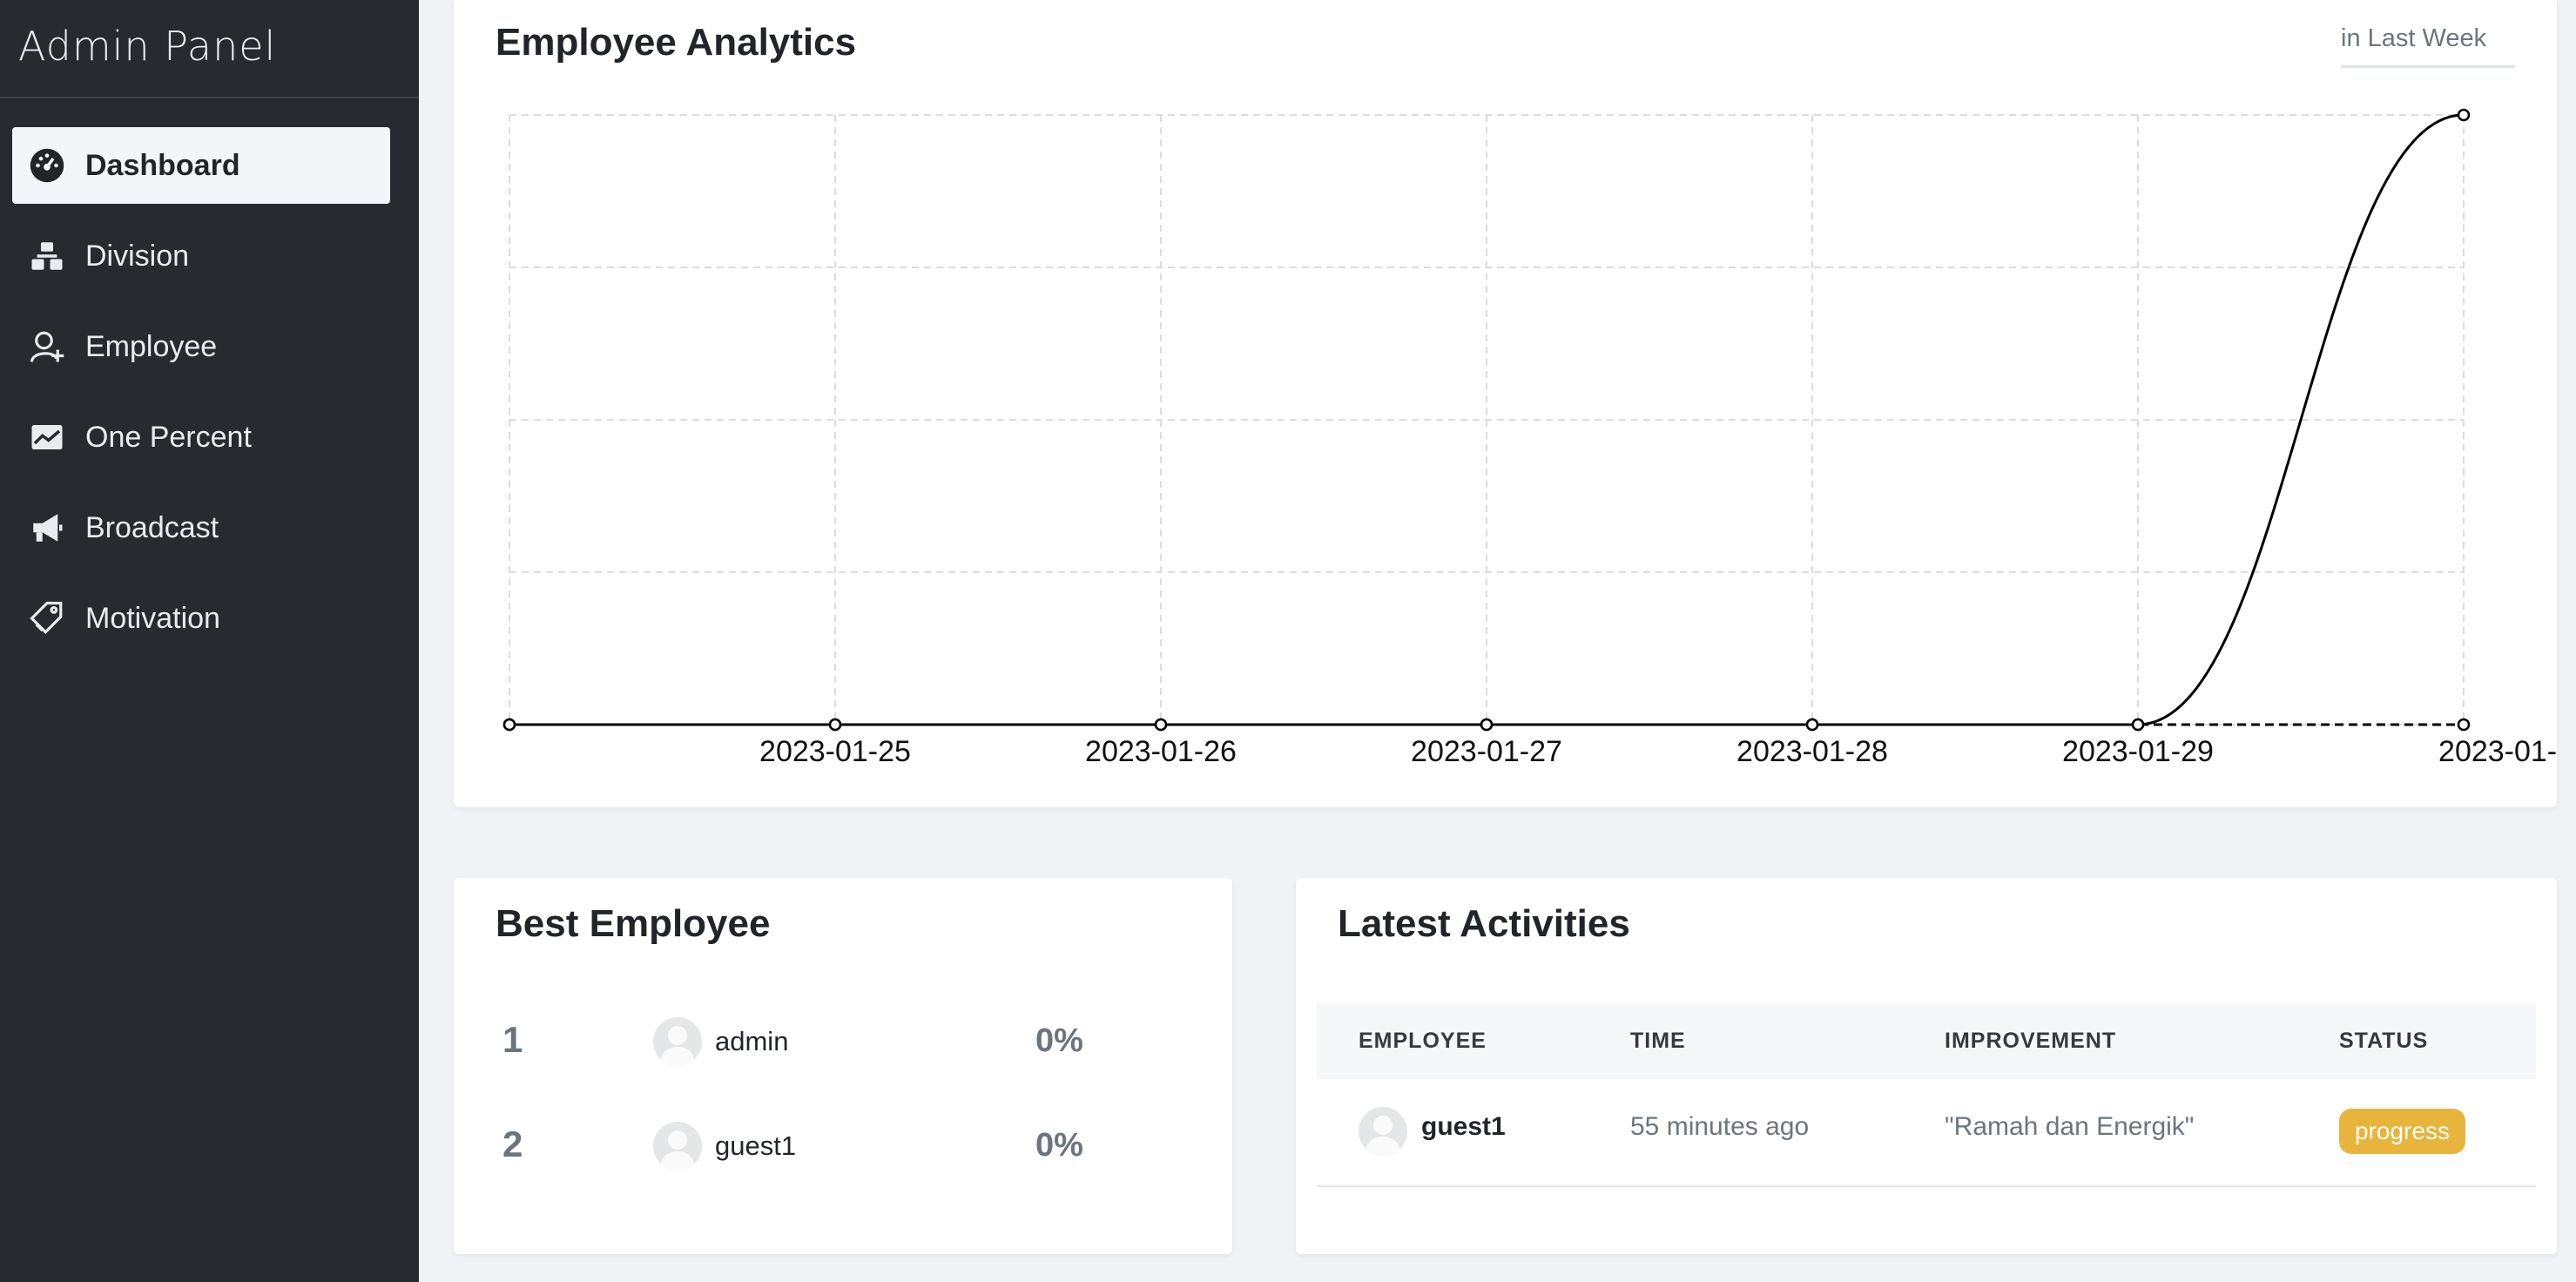 This screenshot has width=2576, height=1282. Describe the element at coordinates (2070, 1126) in the screenshot. I see `activity-improvement: "Ramah dan Energik"` at that location.